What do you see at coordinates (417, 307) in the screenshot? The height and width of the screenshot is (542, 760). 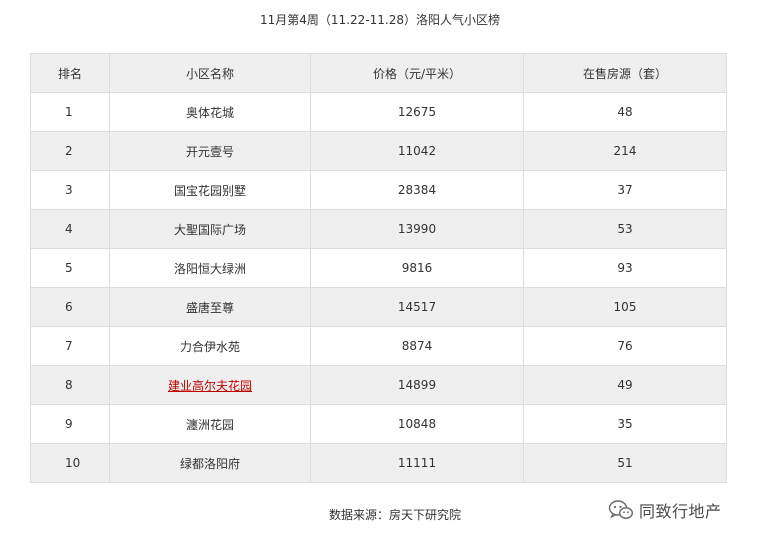 I see `cell-price: 14517` at bounding box center [417, 307].